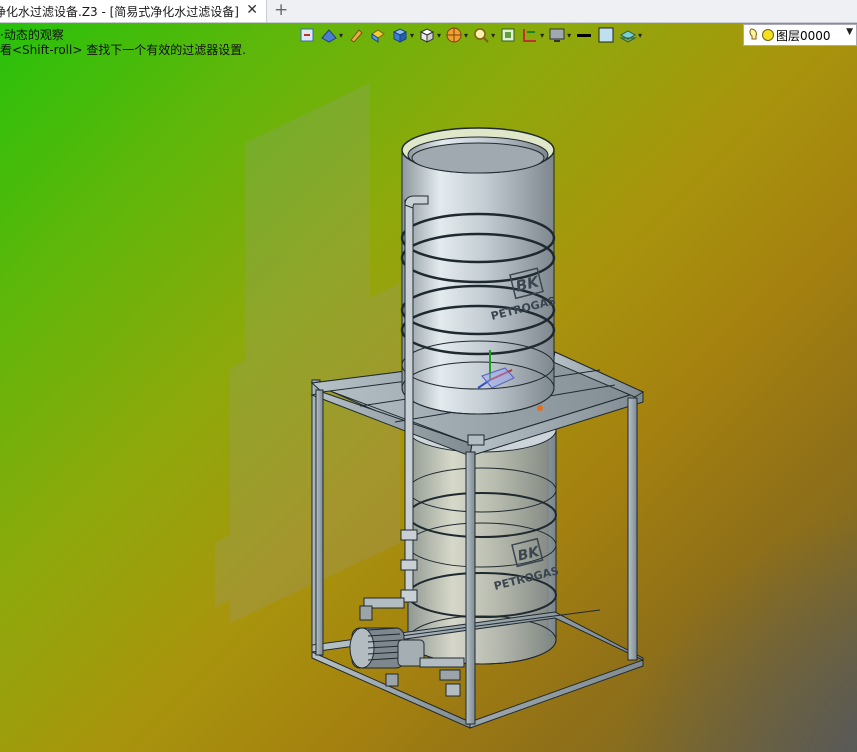  Describe the element at coordinates (478, 271) in the screenshot. I see `upper-tank: PETROGAS BK` at that location.